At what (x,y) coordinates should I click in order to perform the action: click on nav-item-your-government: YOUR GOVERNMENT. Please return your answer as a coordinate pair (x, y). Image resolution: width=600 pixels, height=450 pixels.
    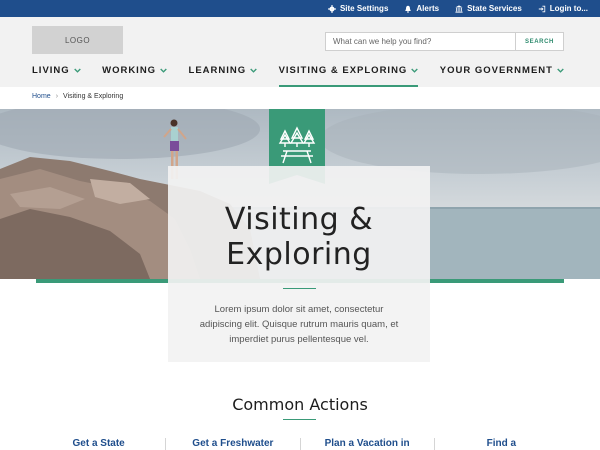
    Looking at the image, I should click on (502, 76).